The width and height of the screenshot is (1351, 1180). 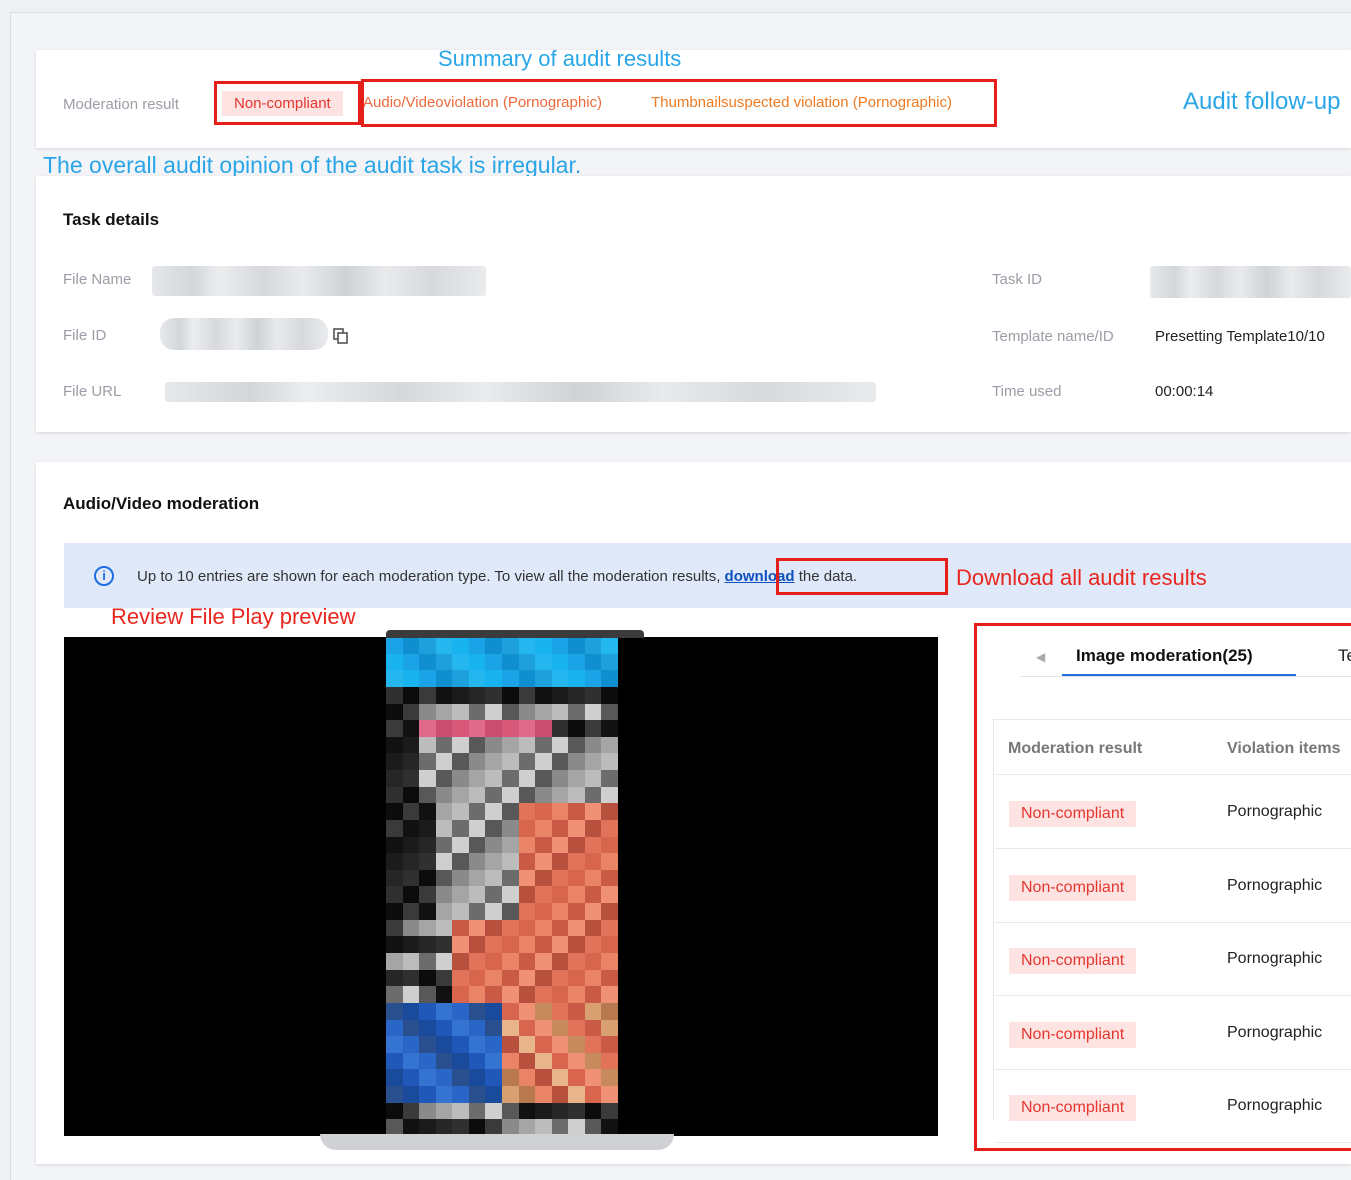 I want to click on audit-follow-up-link: Audit follow-up, so click(x=1261, y=102).